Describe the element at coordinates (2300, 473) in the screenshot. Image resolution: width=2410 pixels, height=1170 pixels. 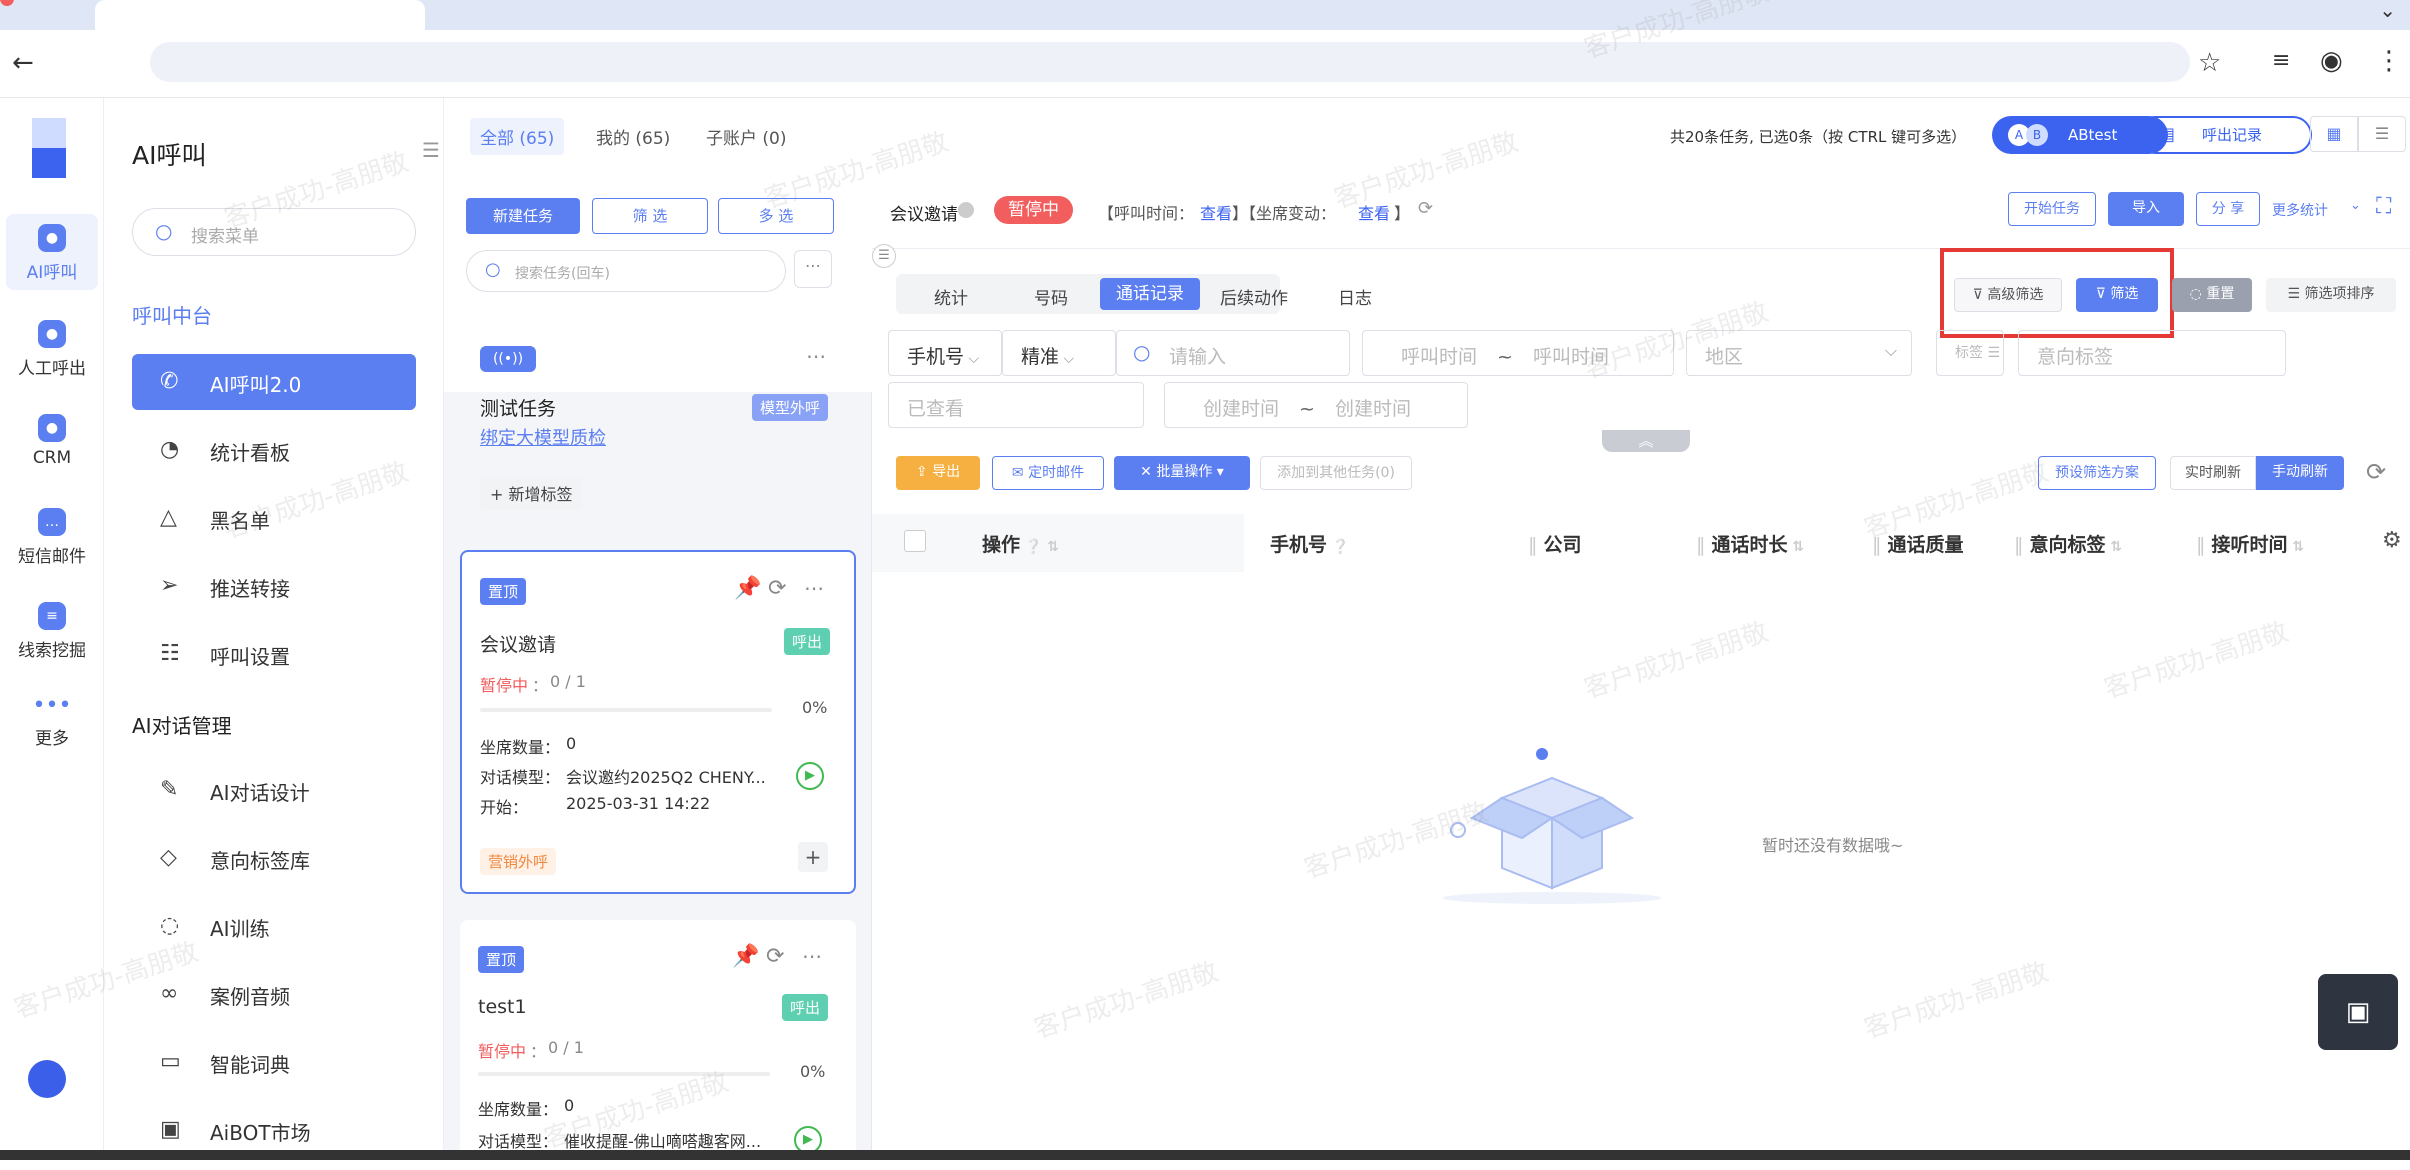
I see `manual-refresh-toggle: 手动刷新` at that location.